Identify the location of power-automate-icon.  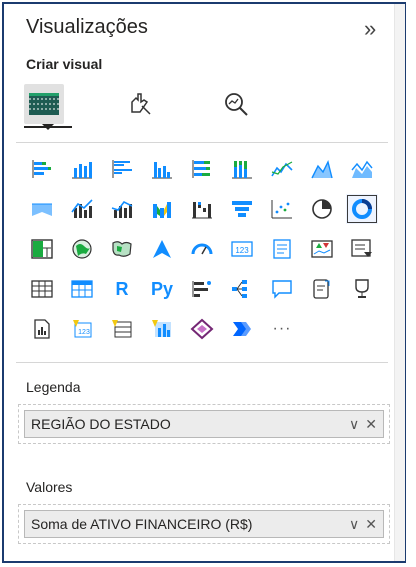
(242, 329).